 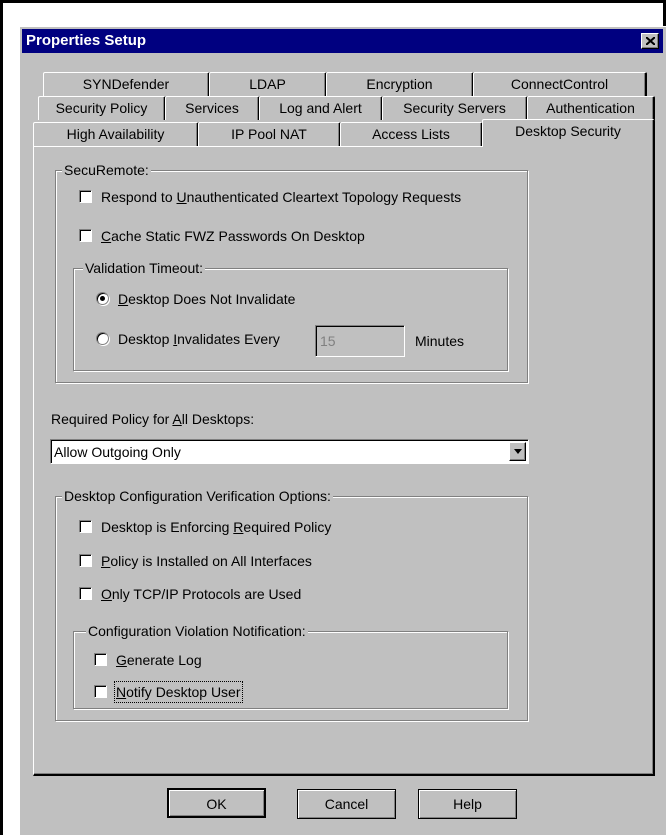 I want to click on tab-ip-pool-nat: IP Pool NAT, so click(x=269, y=134).